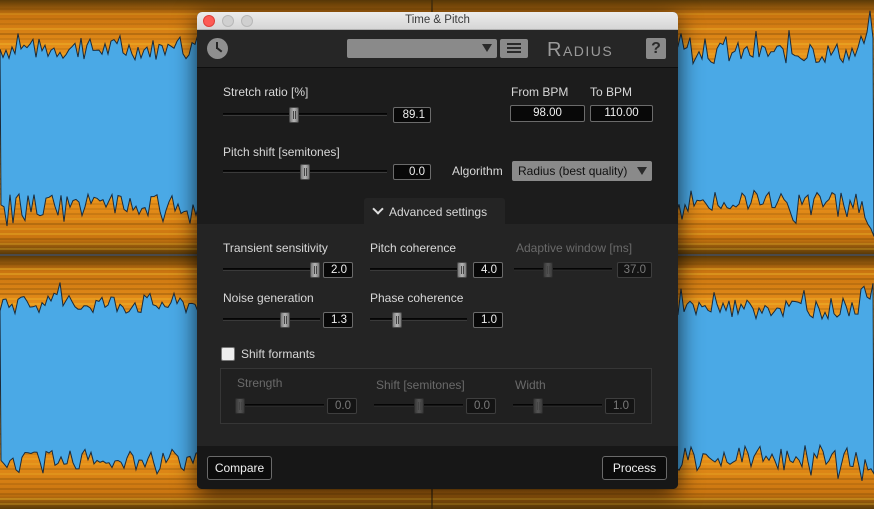 Image resolution: width=874 pixels, height=509 pixels. What do you see at coordinates (514, 48) in the screenshot?
I see `preset-menu-button` at bounding box center [514, 48].